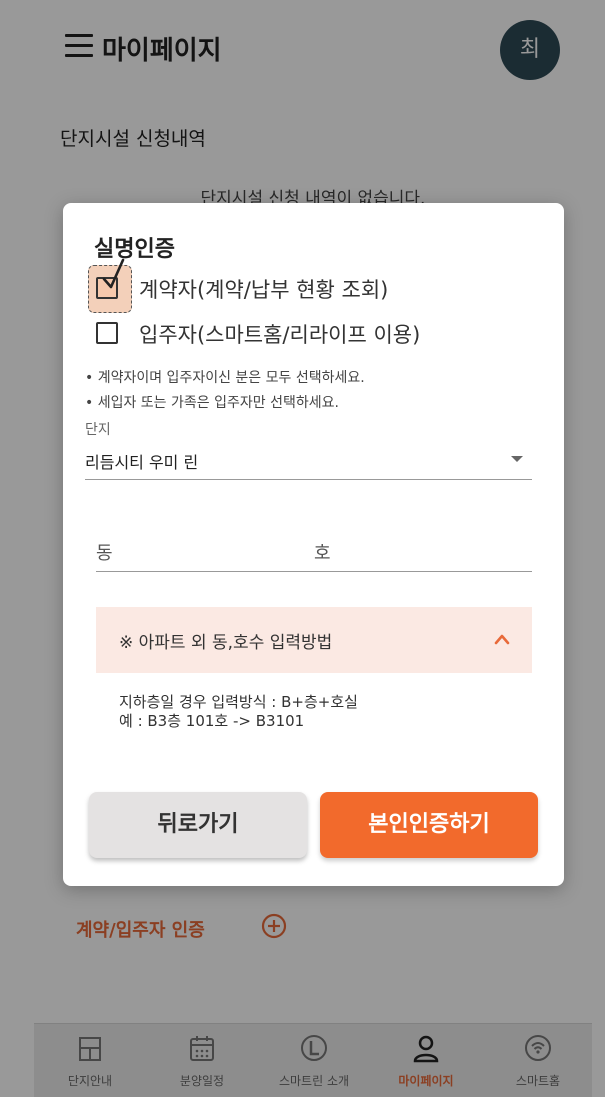 The height and width of the screenshot is (1097, 605). I want to click on dropdown-arrow-icon, so click(517, 459).